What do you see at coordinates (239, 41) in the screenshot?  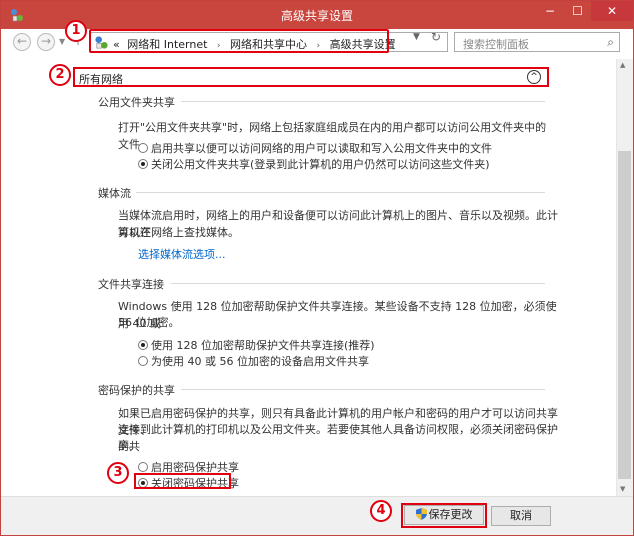 I see `address-highlight-box` at bounding box center [239, 41].